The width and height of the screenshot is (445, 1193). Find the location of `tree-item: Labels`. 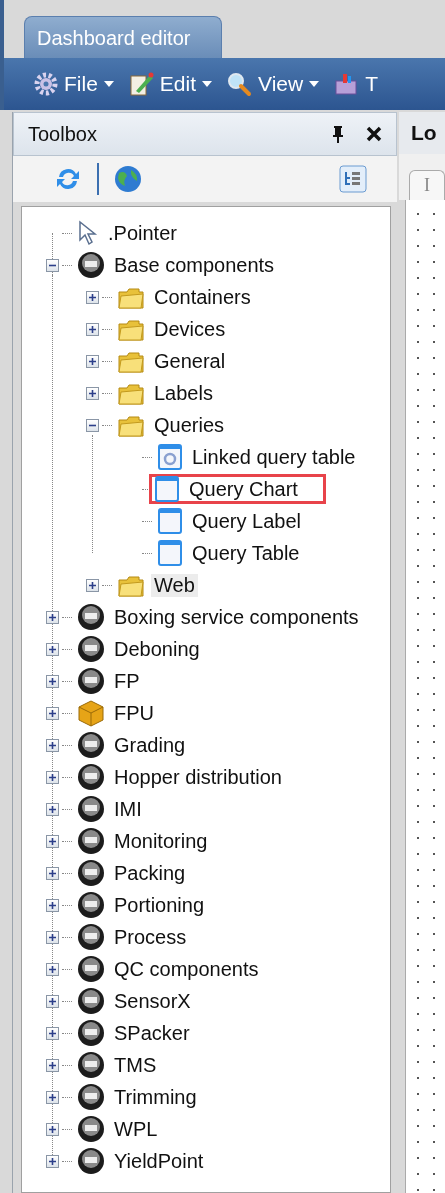

tree-item: Labels is located at coordinates (183, 393).